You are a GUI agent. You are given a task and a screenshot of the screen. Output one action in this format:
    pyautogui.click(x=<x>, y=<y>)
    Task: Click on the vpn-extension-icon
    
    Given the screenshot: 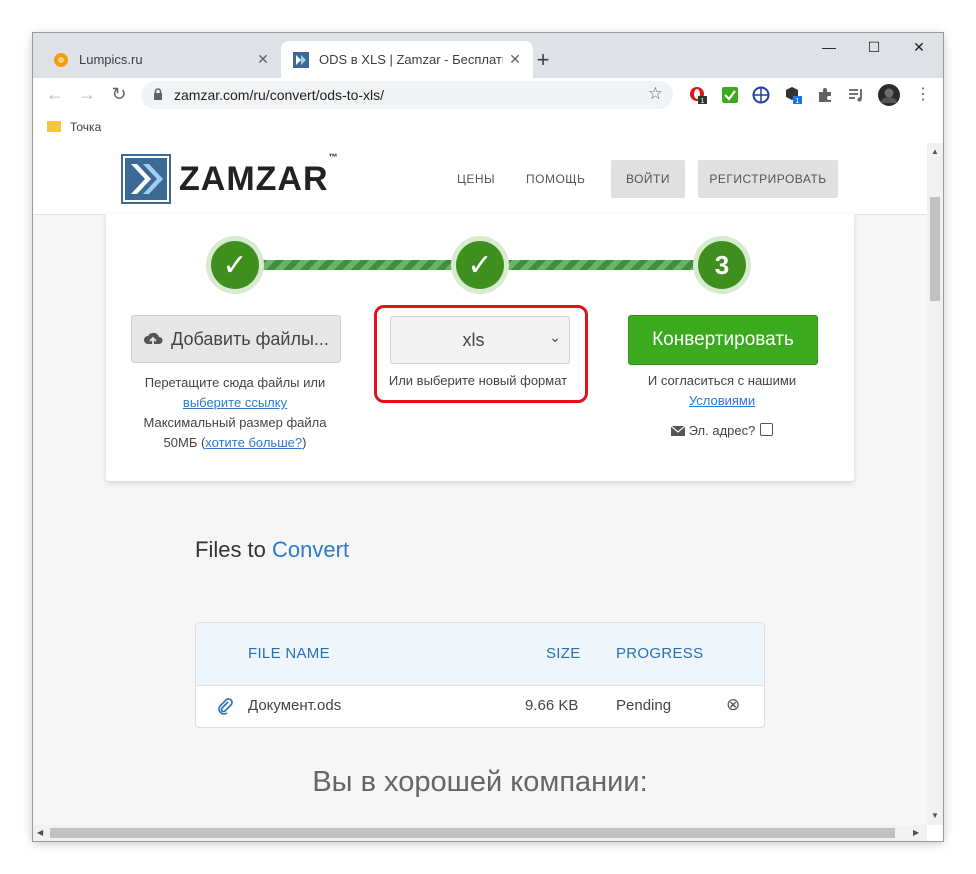 What is the action you would take?
    pyautogui.click(x=761, y=95)
    